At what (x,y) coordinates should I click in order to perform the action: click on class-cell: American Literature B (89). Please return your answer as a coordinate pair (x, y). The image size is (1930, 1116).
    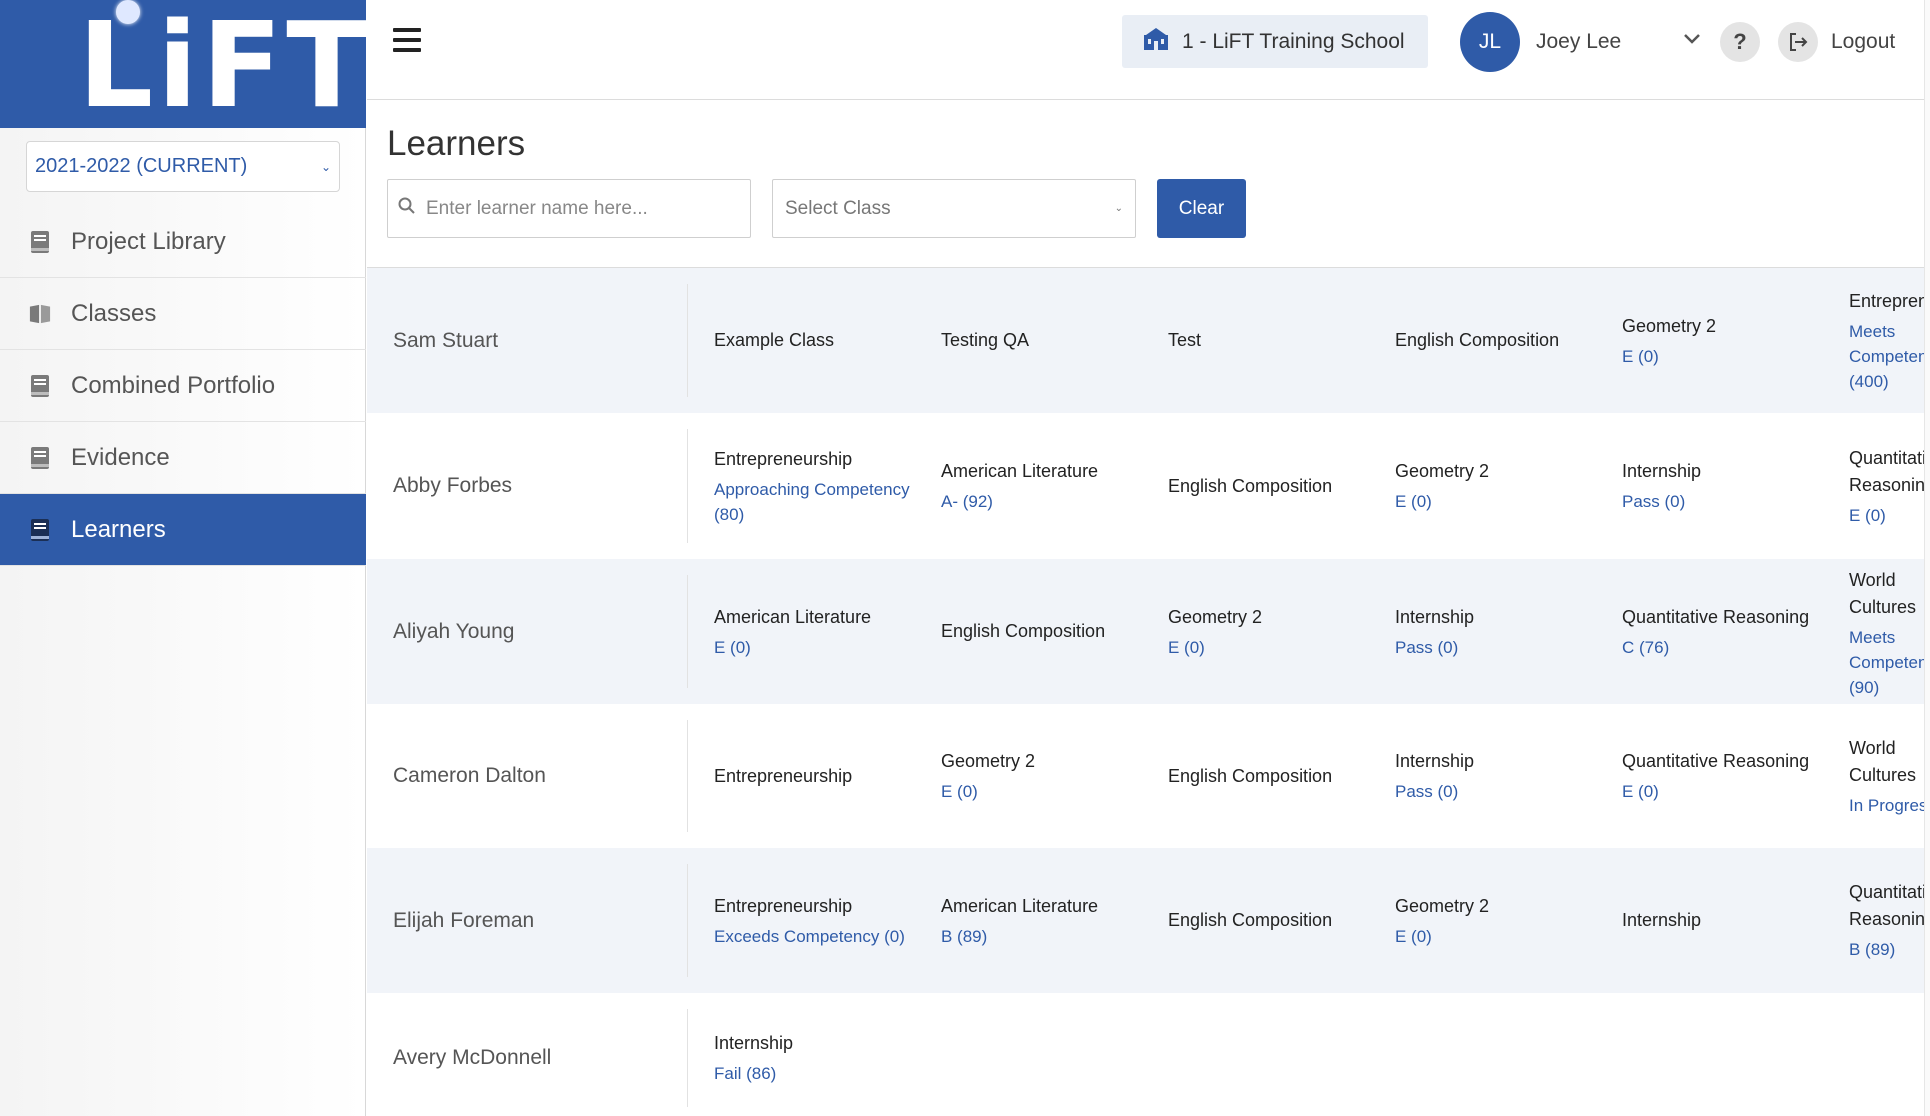
    Looking at the image, I should click on (1041, 921).